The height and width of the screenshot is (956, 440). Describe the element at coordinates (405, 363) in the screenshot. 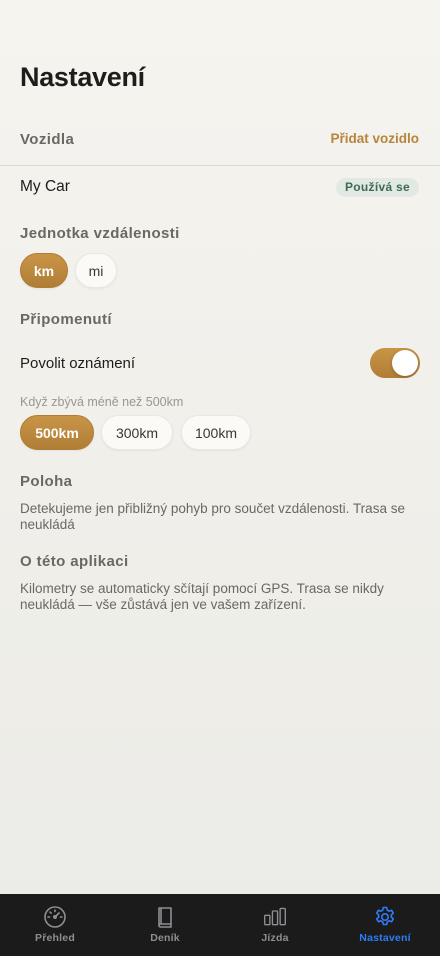

I see `toggle-knob` at that location.